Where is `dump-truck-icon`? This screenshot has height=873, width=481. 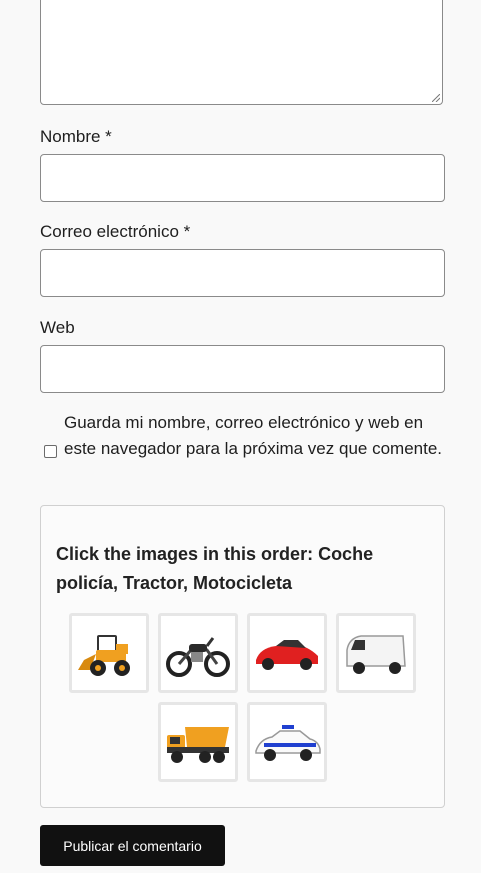
dump-truck-icon is located at coordinates (198, 745).